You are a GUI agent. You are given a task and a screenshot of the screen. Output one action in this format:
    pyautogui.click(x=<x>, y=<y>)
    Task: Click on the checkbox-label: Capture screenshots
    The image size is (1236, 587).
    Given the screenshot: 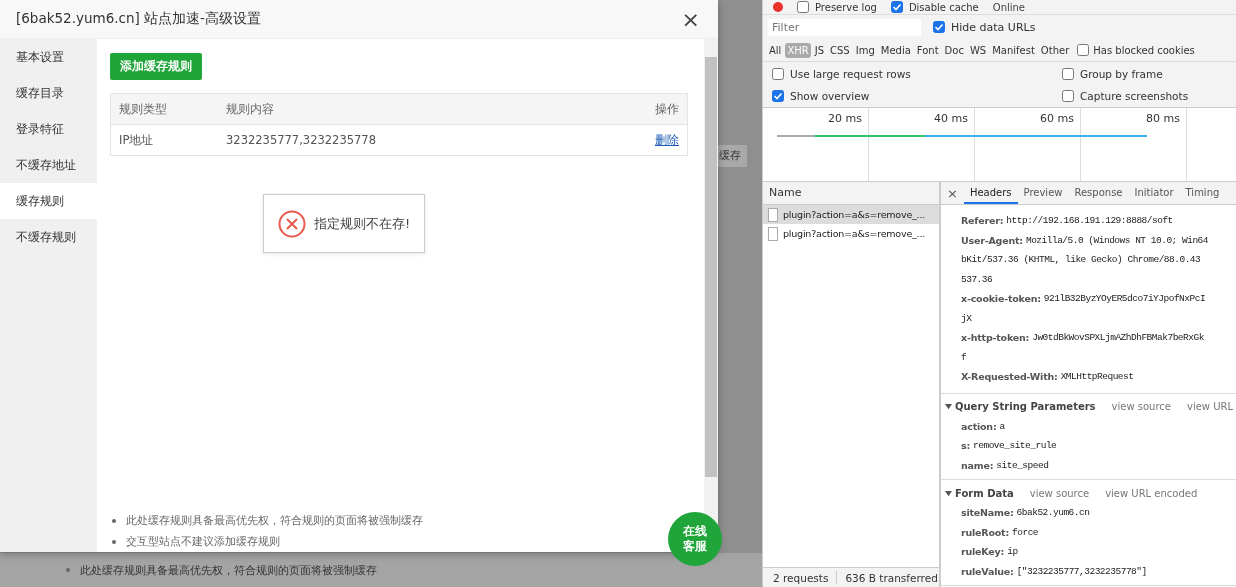 What is the action you would take?
    pyautogui.click(x=1134, y=95)
    